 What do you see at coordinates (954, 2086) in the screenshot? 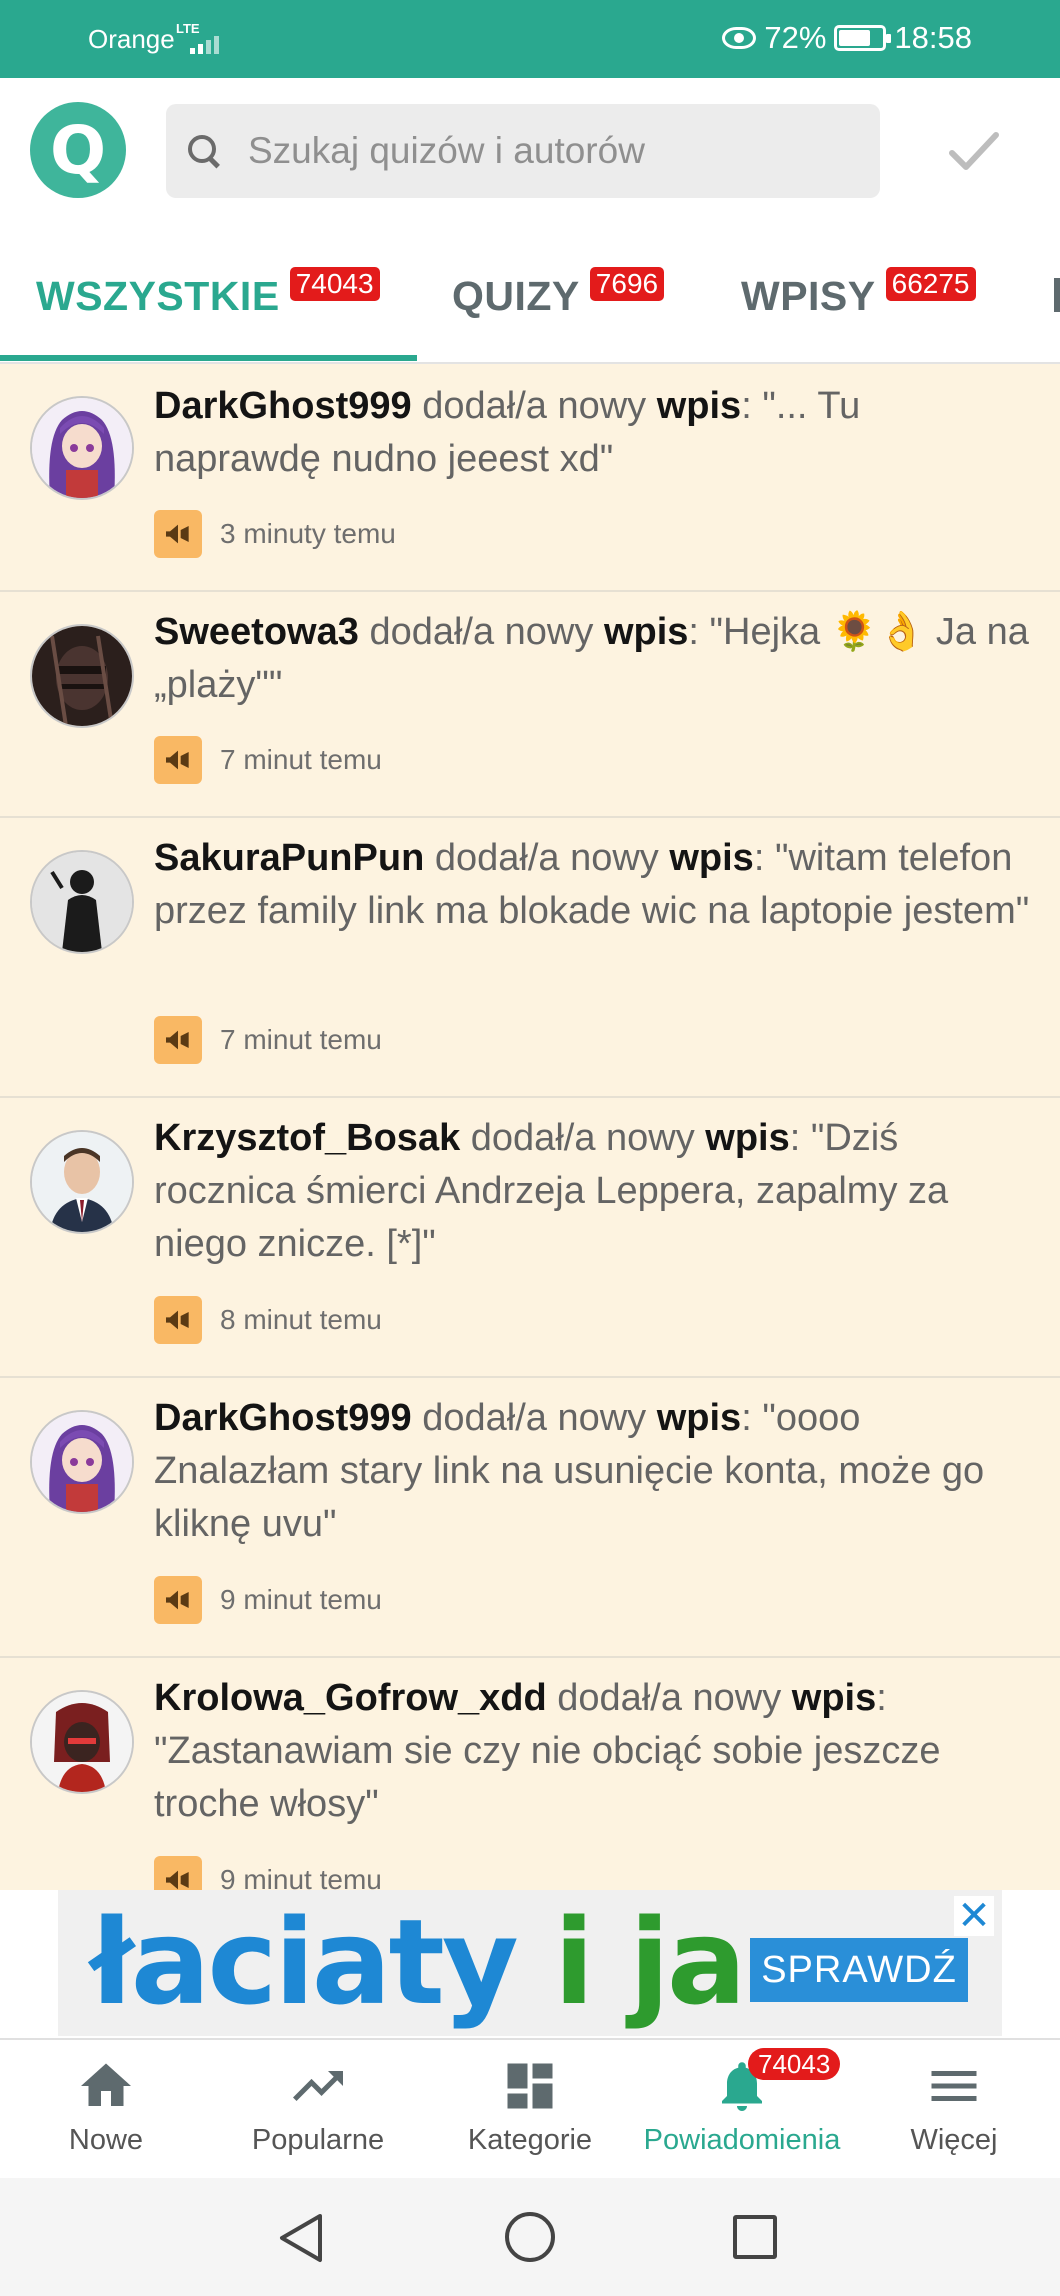
I see `menu-icon` at bounding box center [954, 2086].